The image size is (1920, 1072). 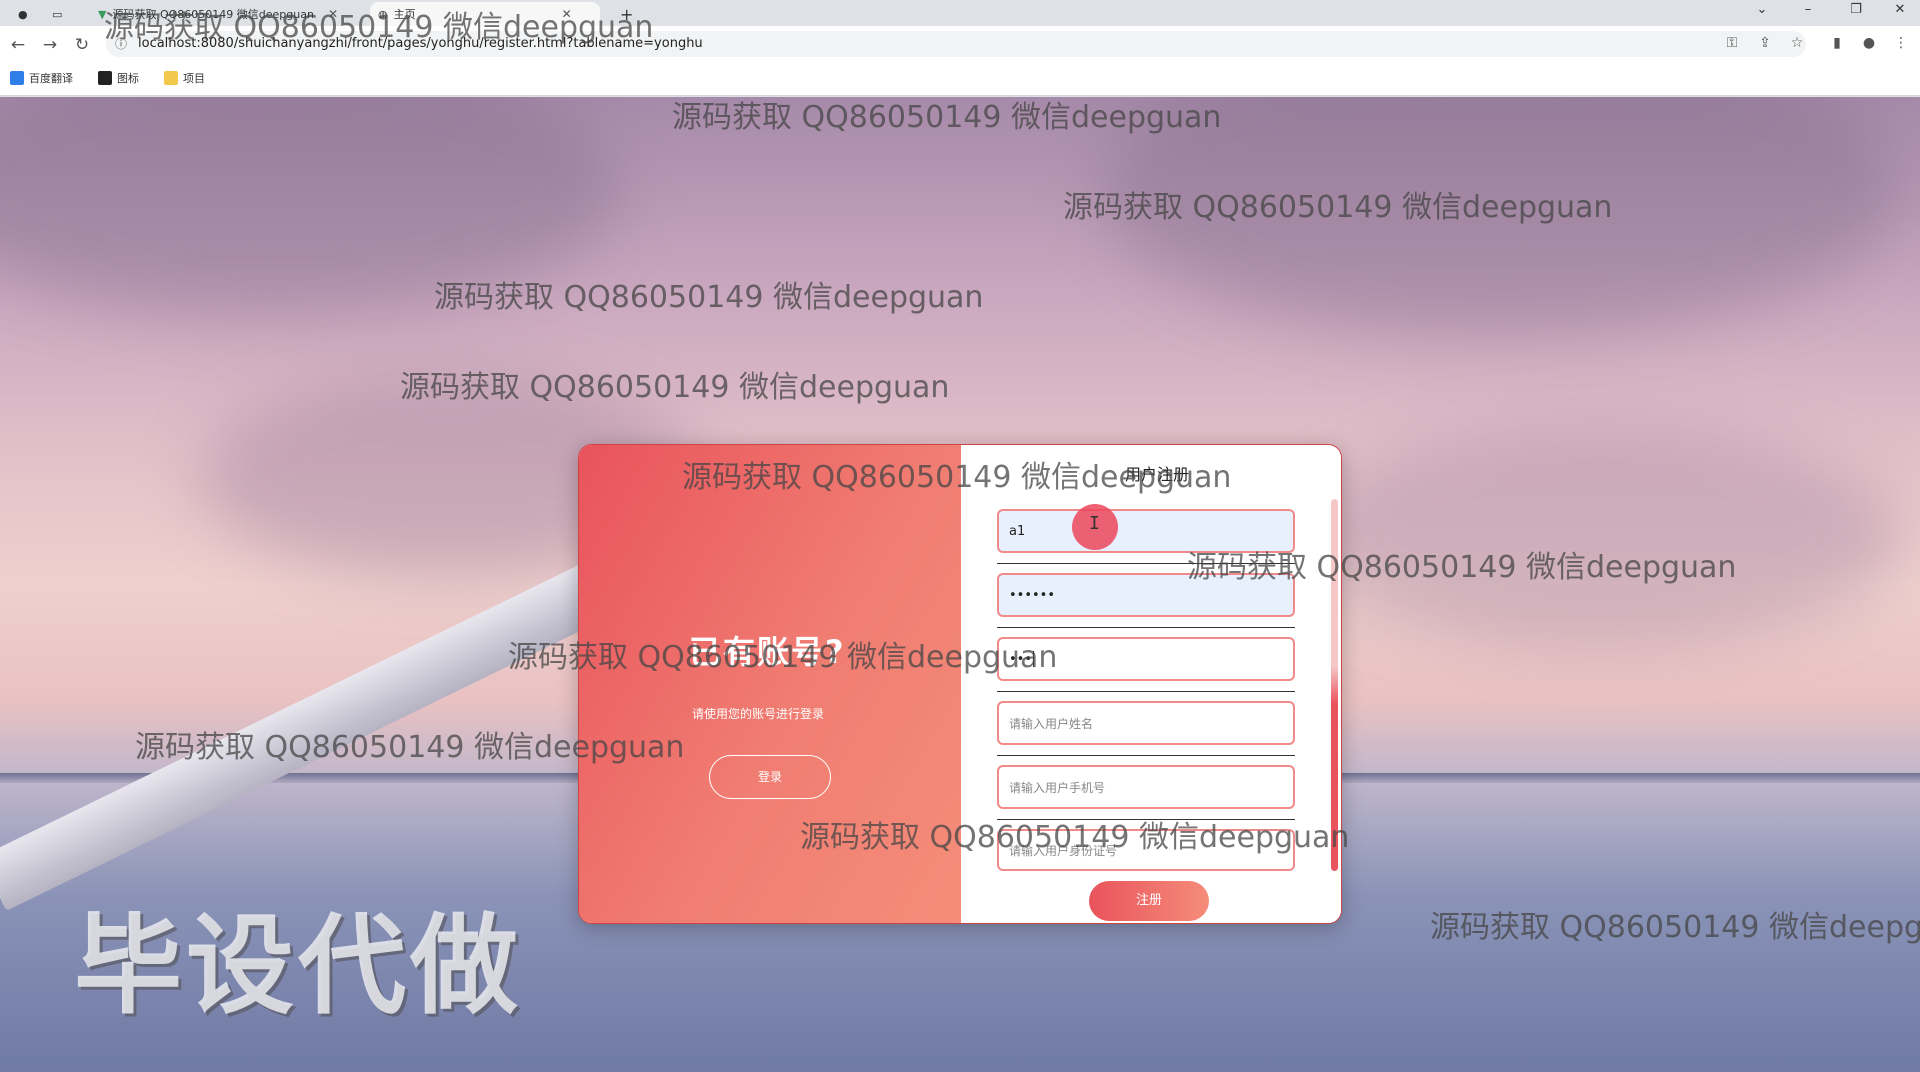 What do you see at coordinates (1094, 523) in the screenshot?
I see `text-cursor-icon: I` at bounding box center [1094, 523].